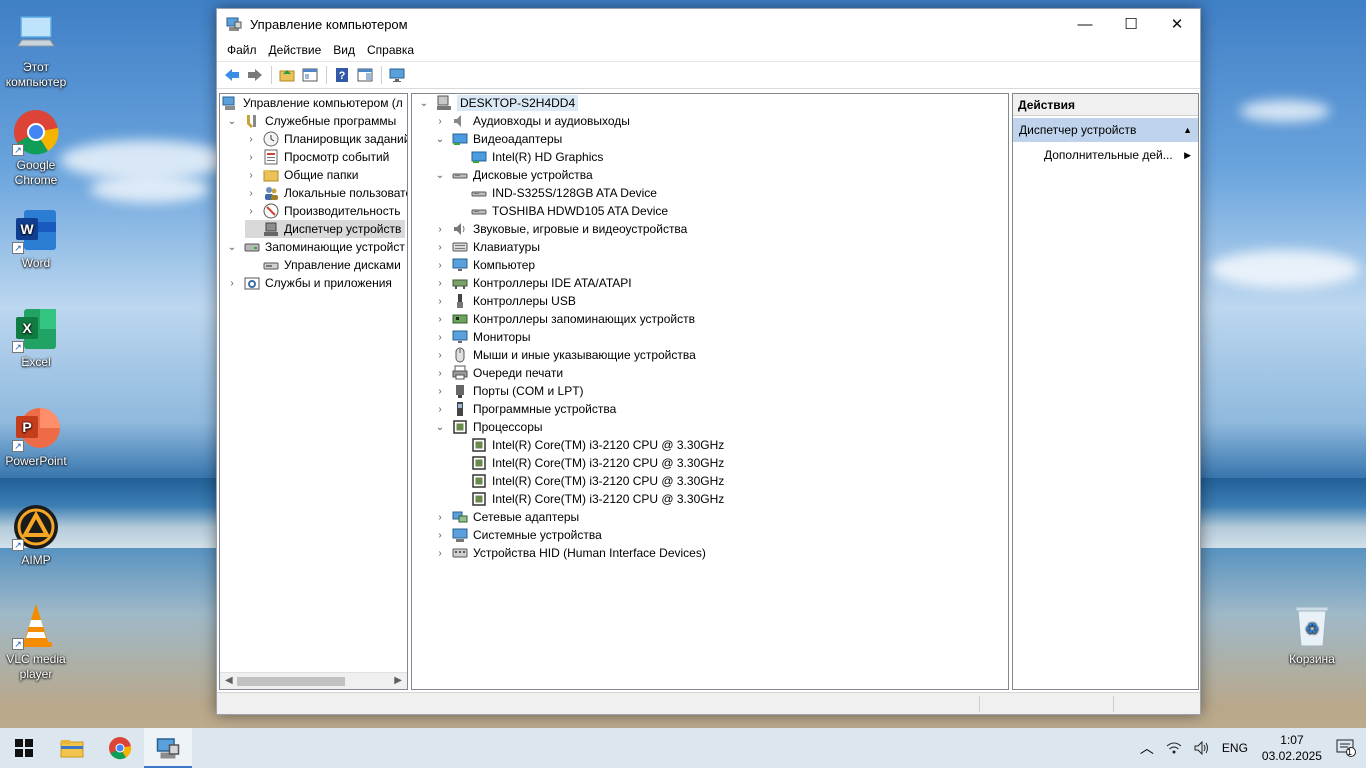 Image resolution: width=1366 pixels, height=768 pixels. What do you see at coordinates (315, 247) in the screenshot?
I see `tree-item-storage: ⌄ Запоминающие устройст` at bounding box center [315, 247].